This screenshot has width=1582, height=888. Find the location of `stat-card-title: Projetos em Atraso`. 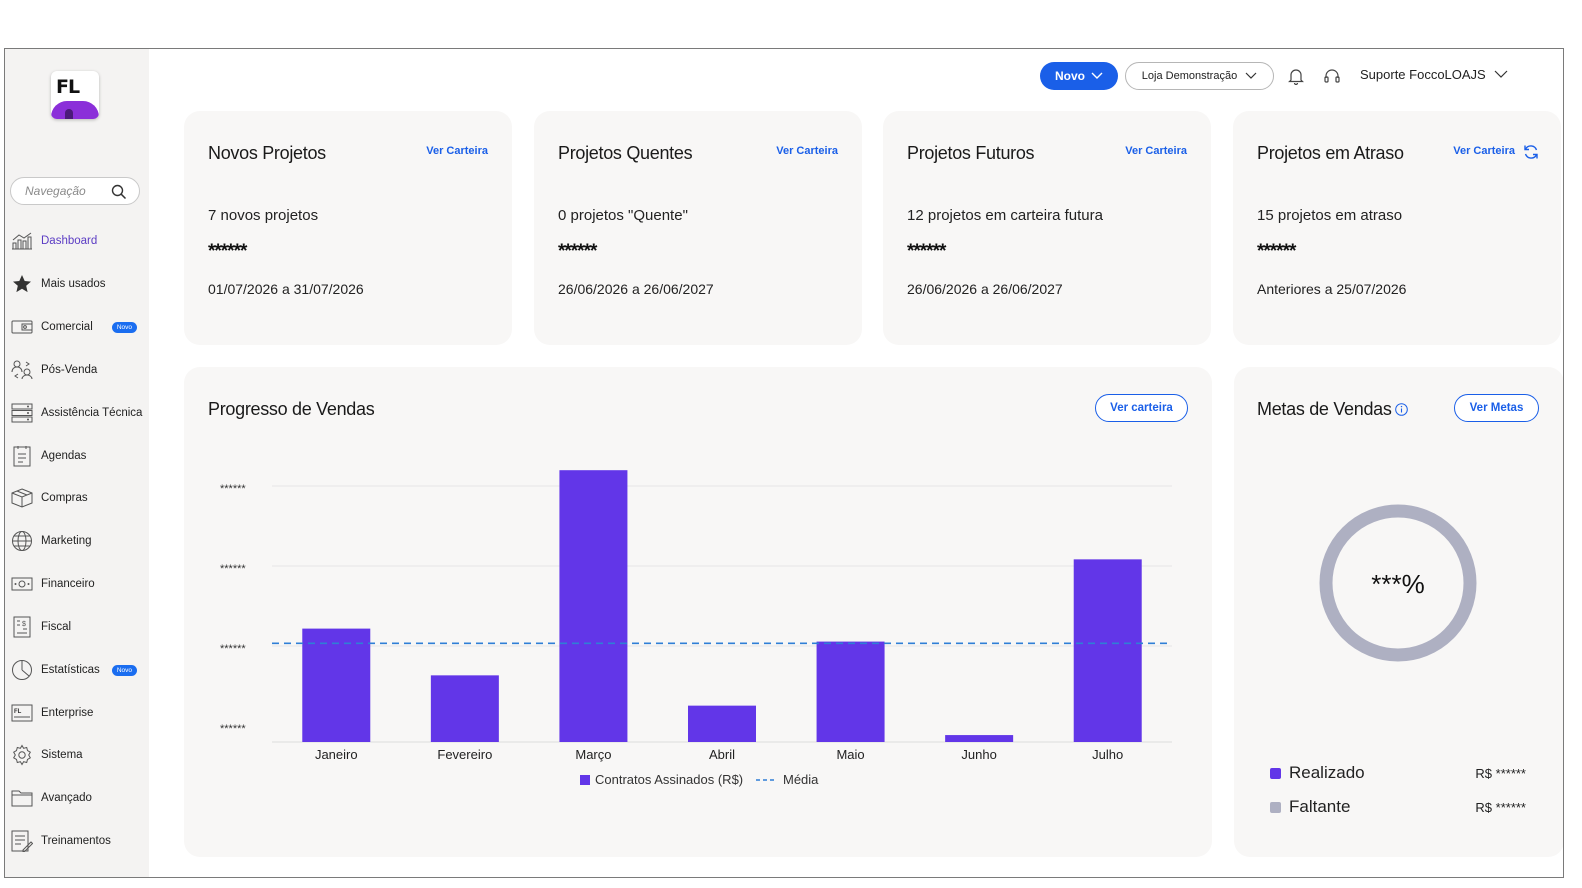

stat-card-title: Projetos em Atraso is located at coordinates (1330, 153).